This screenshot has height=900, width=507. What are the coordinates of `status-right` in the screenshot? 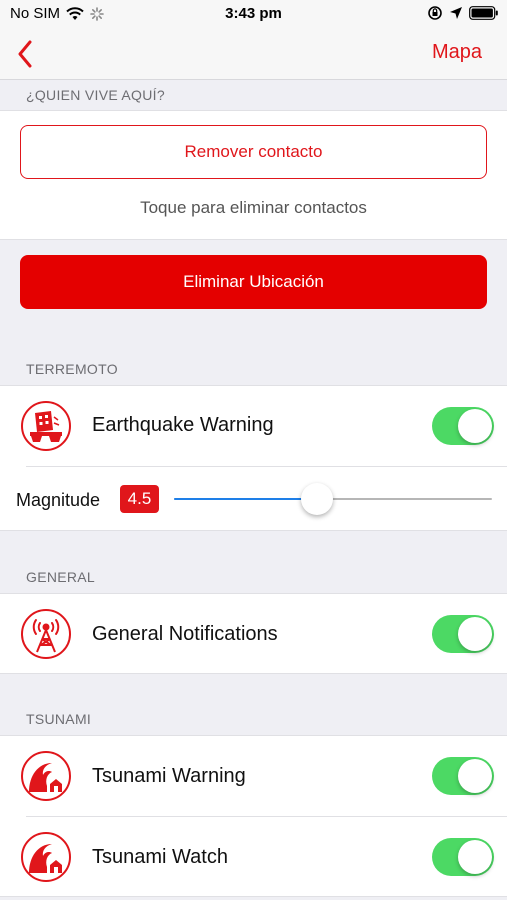 It's located at (463, 13).